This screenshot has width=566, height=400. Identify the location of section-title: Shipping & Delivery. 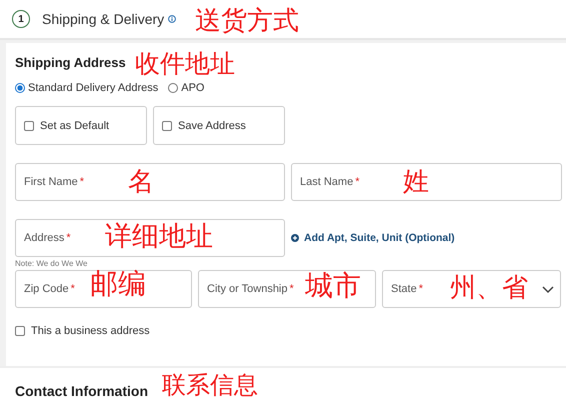
(103, 19).